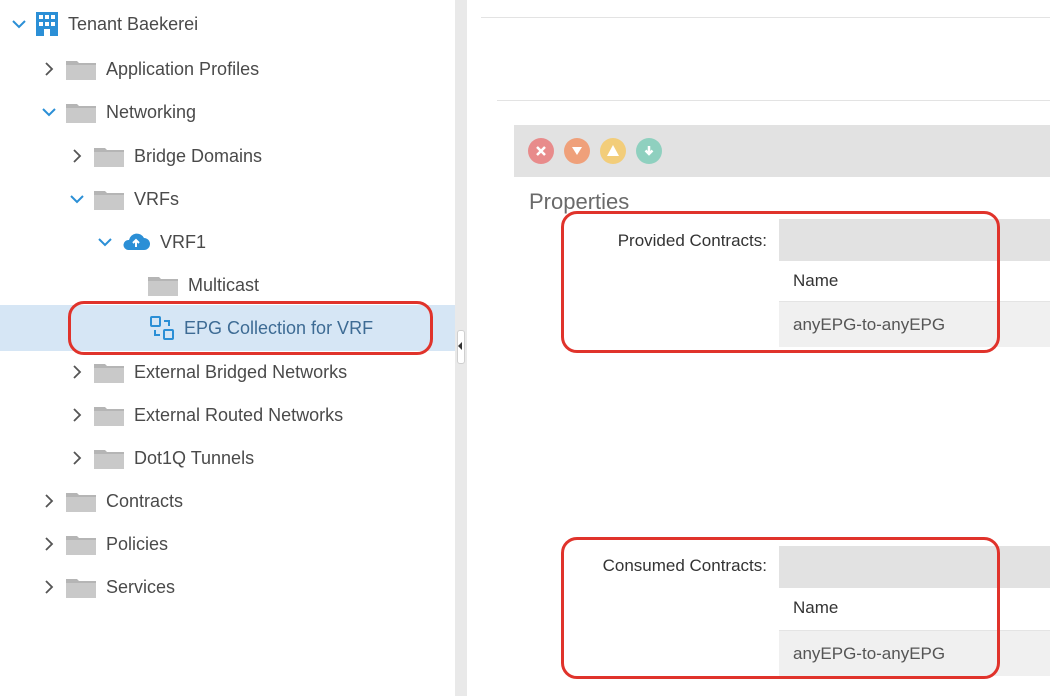 This screenshot has height=696, width=1050. Describe the element at coordinates (248, 501) in the screenshot. I see `tree-item-contracts: Contracts` at that location.